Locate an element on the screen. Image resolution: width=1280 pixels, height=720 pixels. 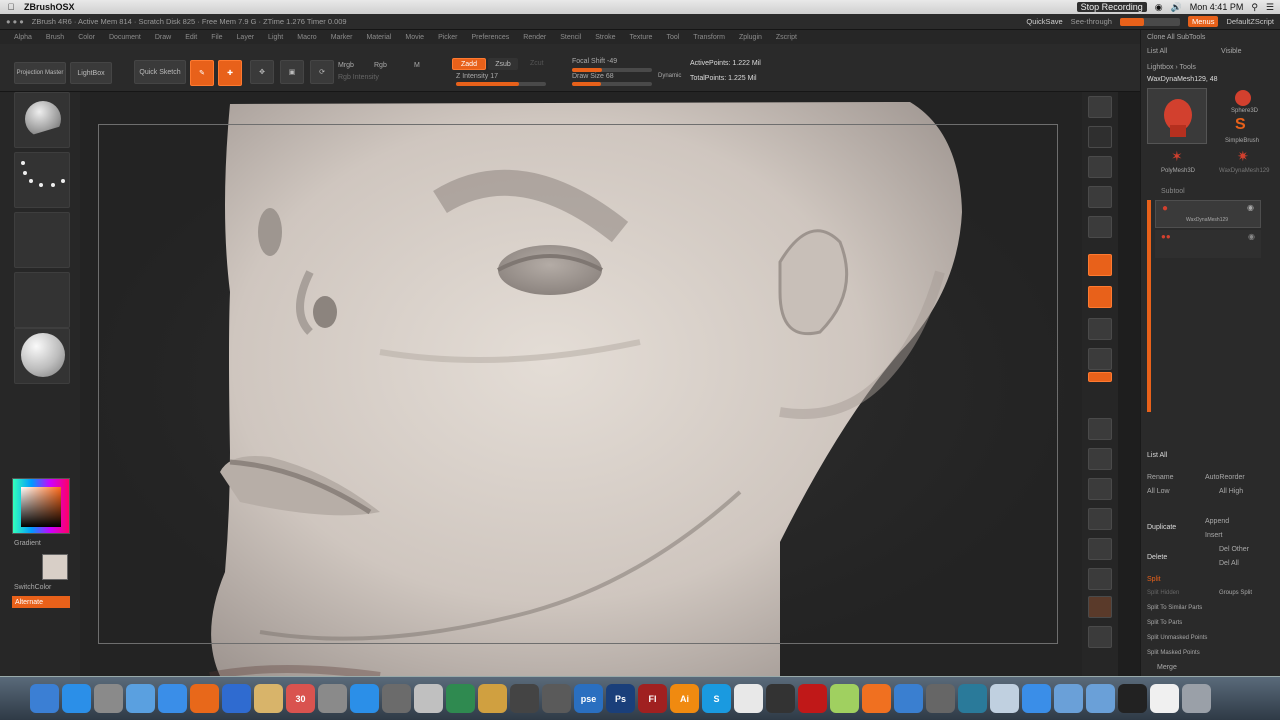
menu-layer: Layer is located at coordinates (246, 37).